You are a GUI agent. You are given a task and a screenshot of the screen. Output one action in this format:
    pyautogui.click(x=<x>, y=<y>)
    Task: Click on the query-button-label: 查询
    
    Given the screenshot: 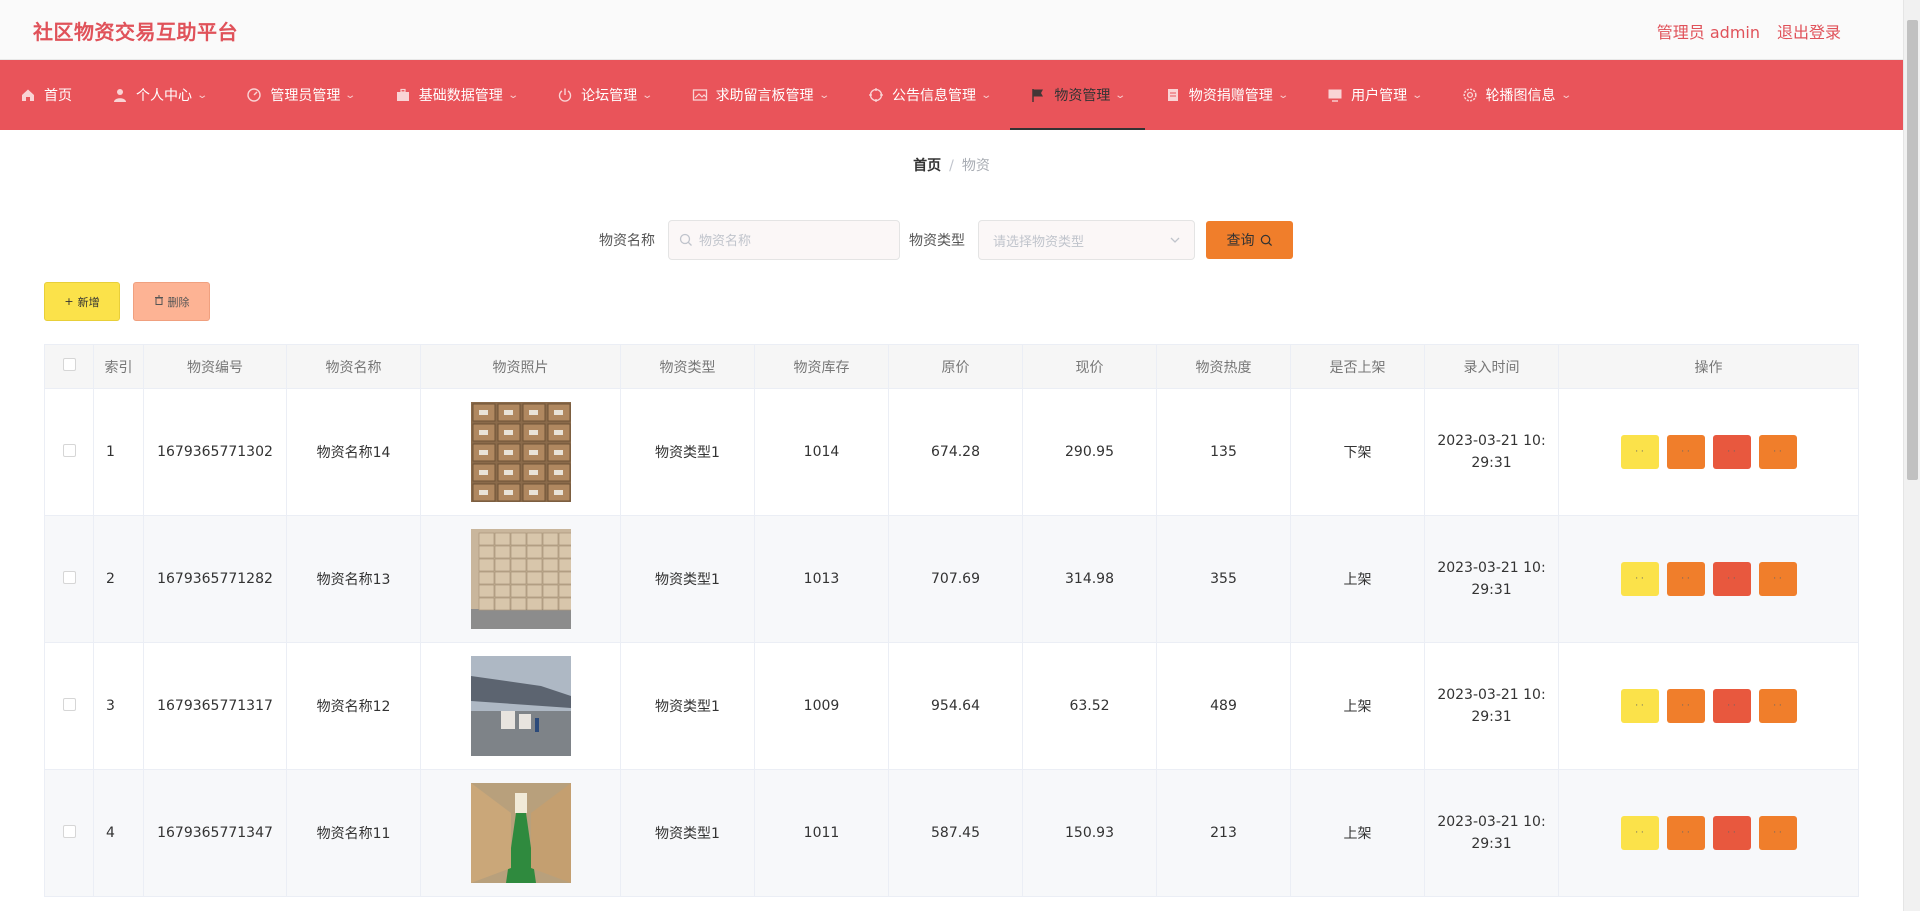 What is the action you would take?
    pyautogui.click(x=1240, y=241)
    